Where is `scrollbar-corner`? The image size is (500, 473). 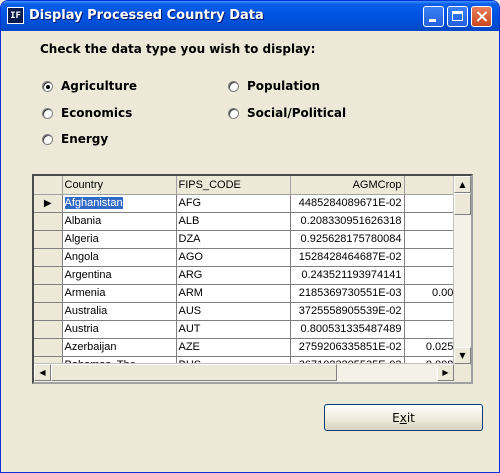
scrollbar-corner is located at coordinates (462, 373).